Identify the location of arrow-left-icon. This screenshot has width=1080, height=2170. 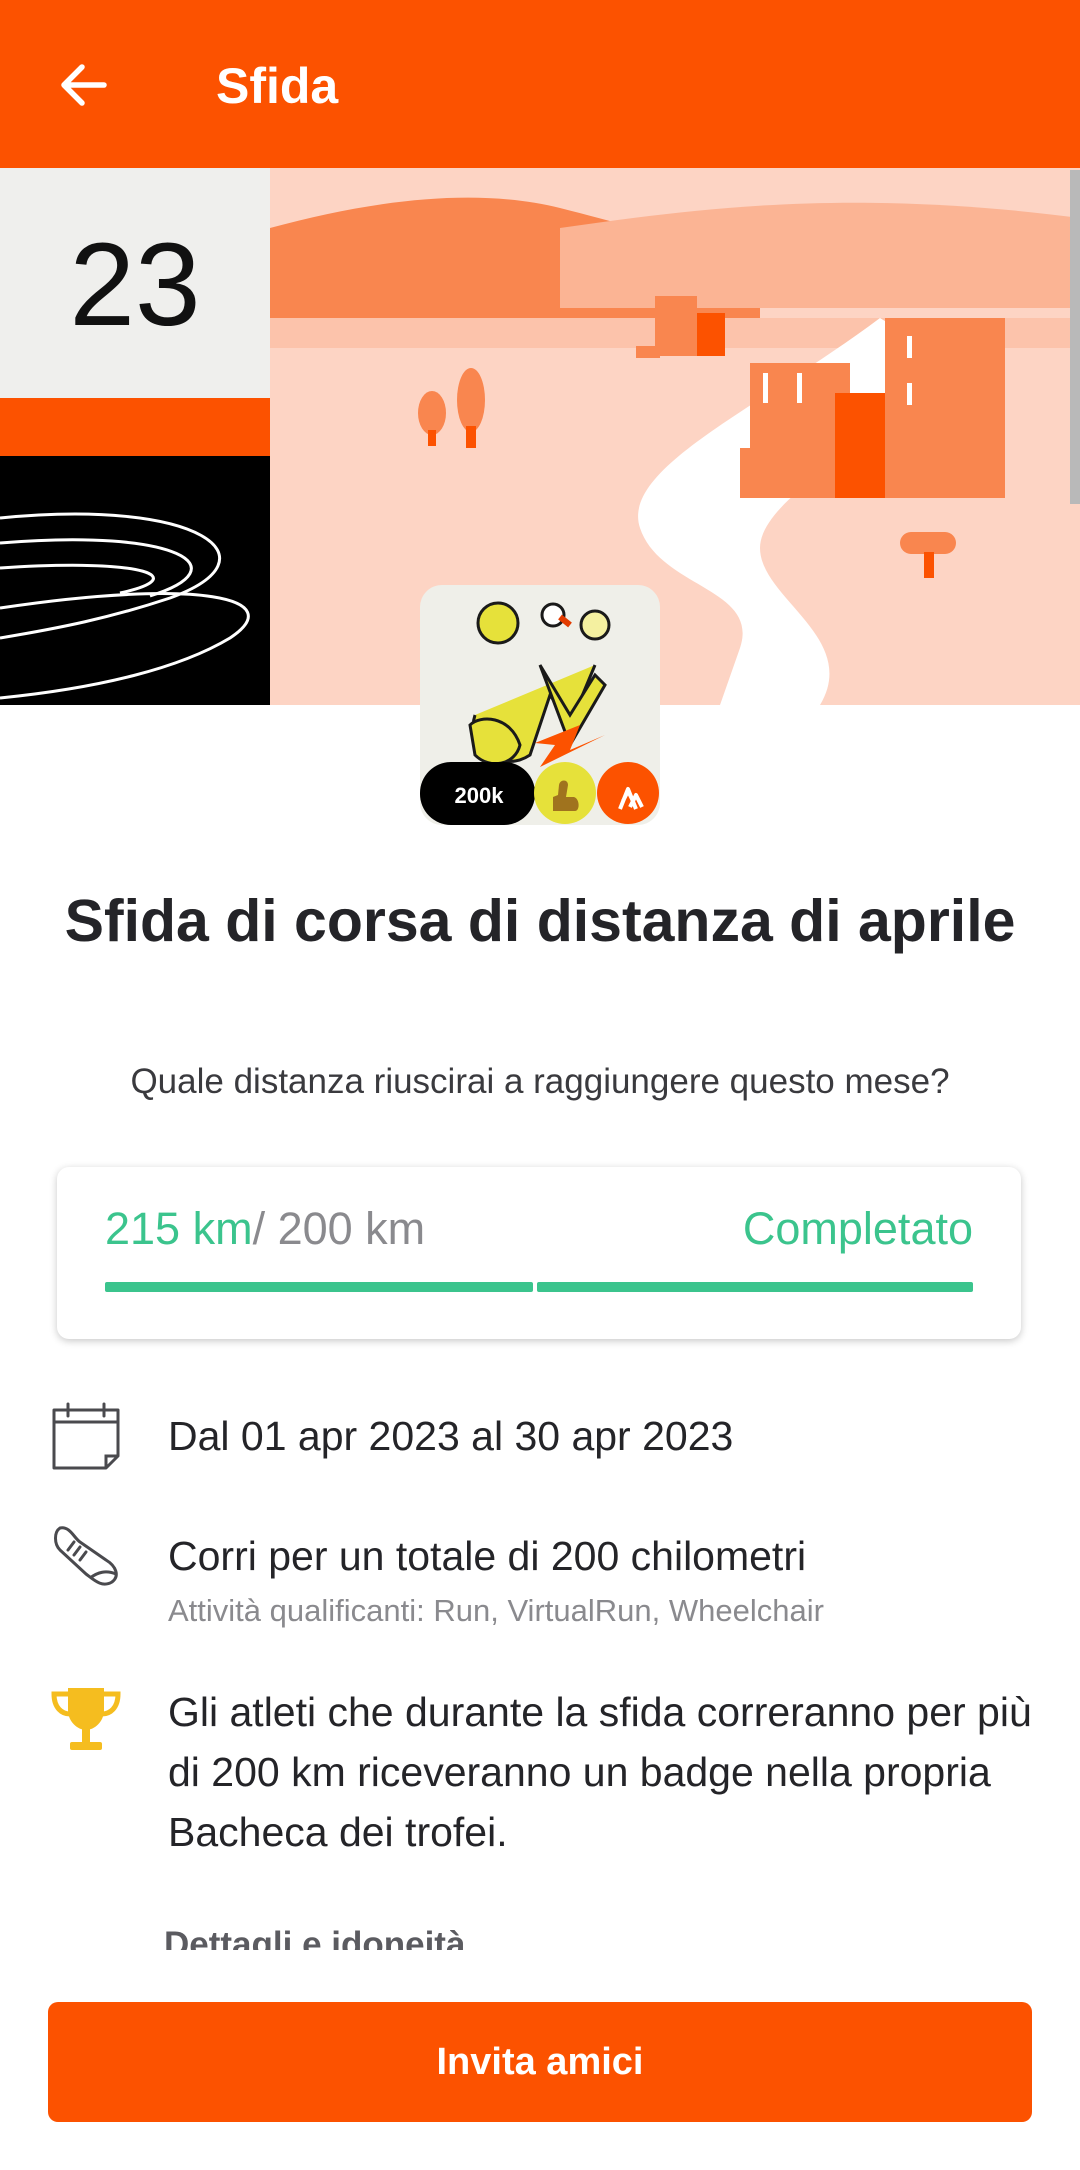
(84, 85).